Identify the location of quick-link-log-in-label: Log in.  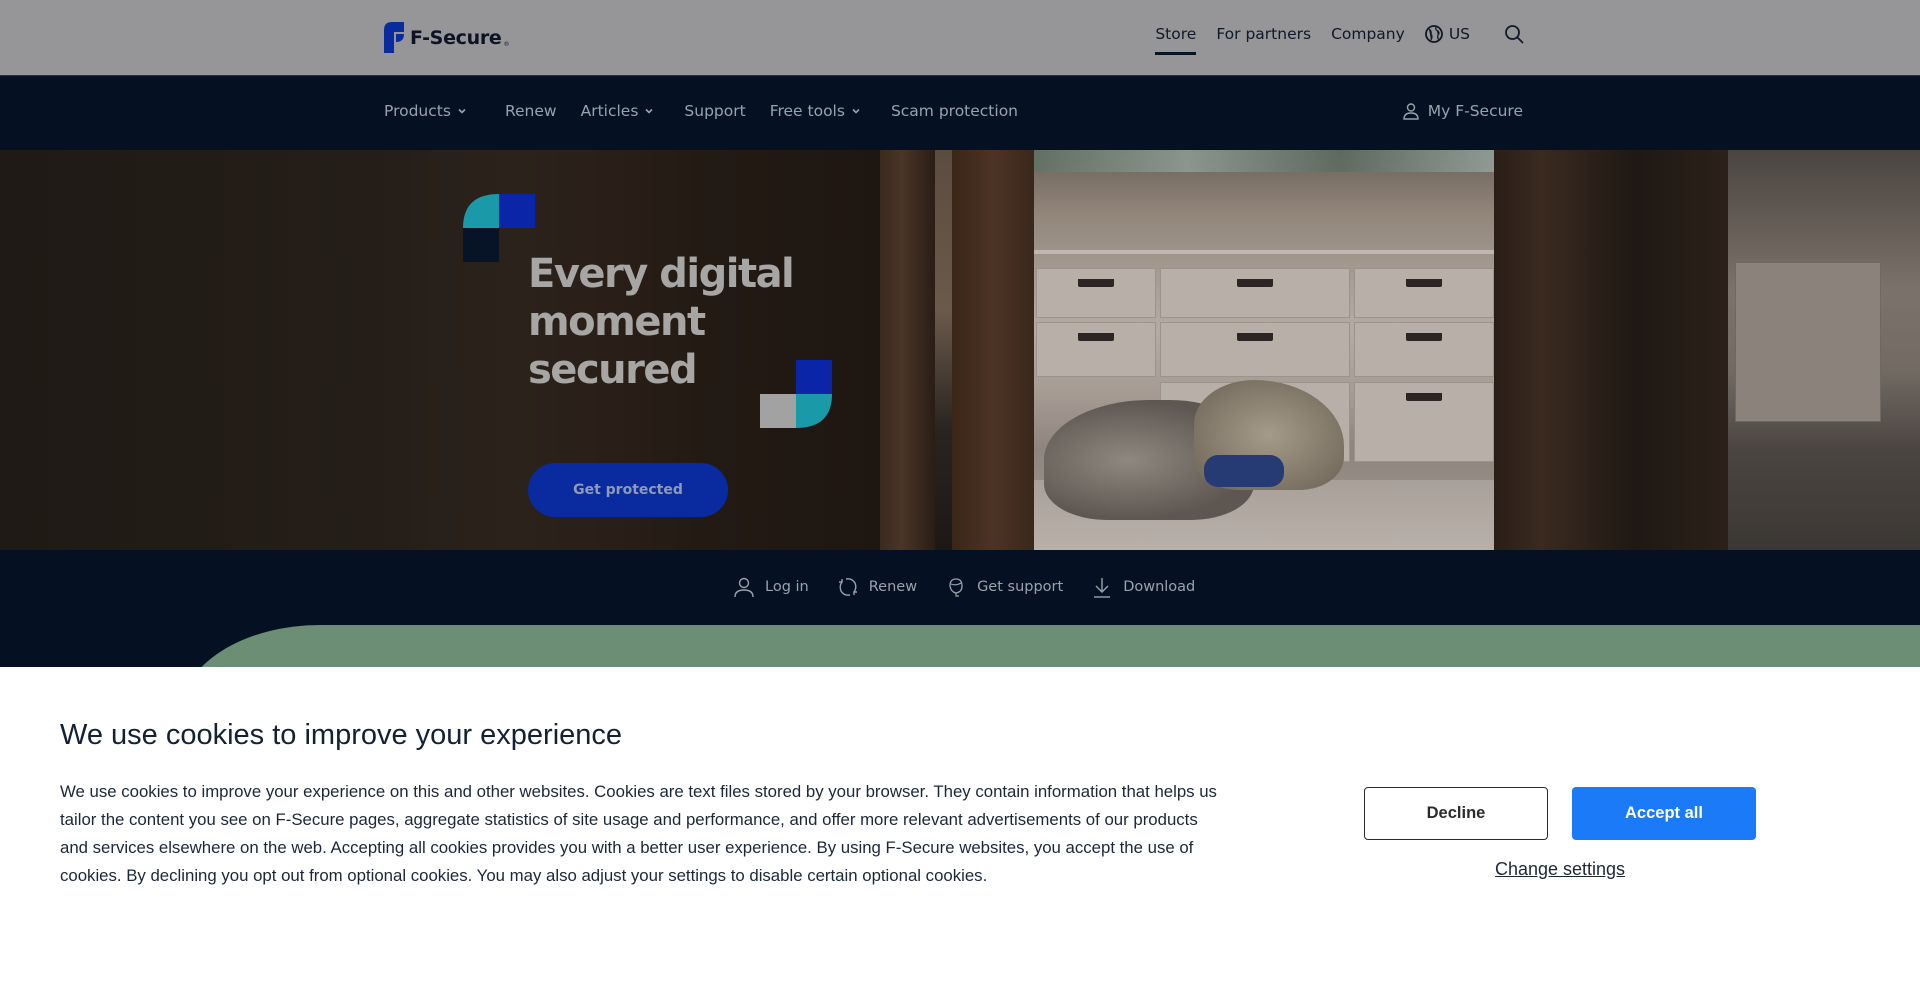
(787, 587).